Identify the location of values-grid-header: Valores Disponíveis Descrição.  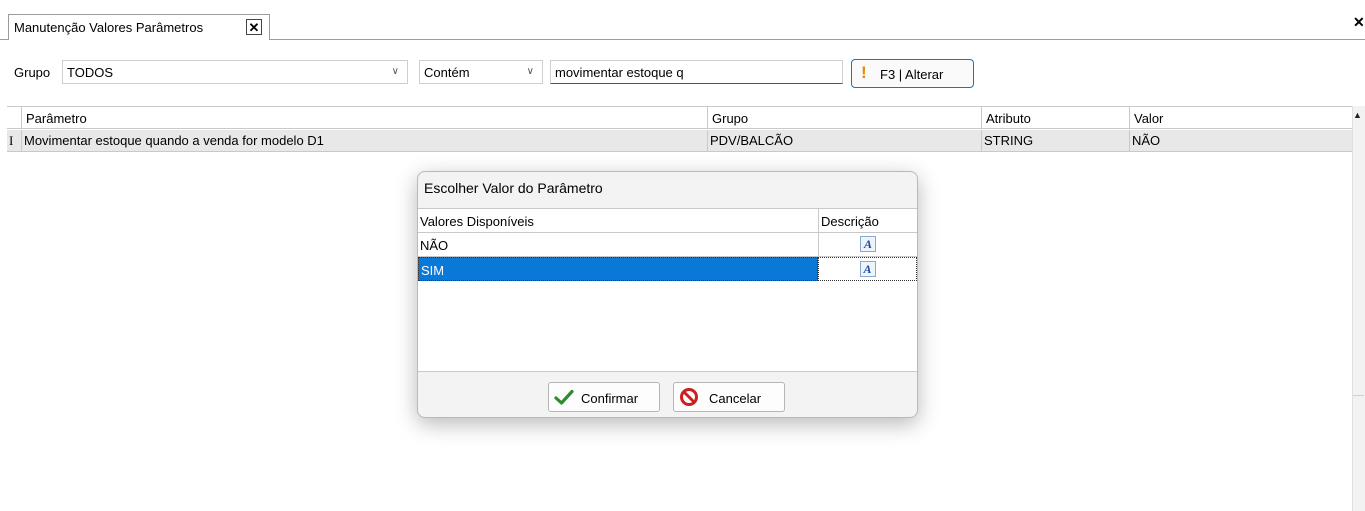
(667, 221).